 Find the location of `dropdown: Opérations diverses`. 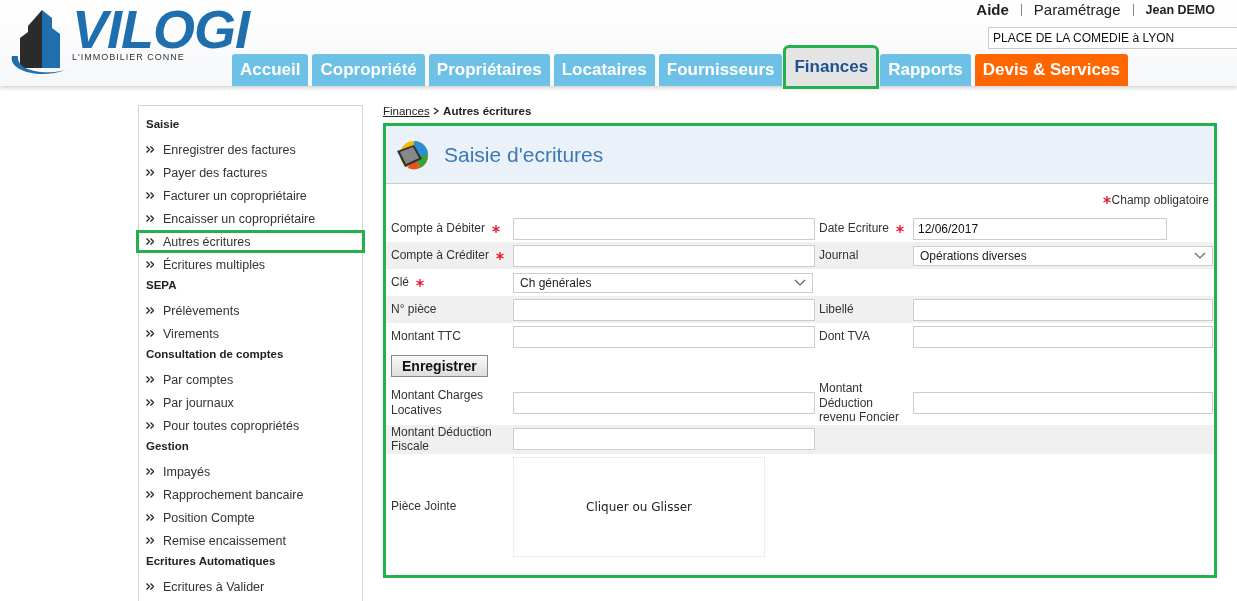

dropdown: Opérations diverses is located at coordinates (1063, 255).